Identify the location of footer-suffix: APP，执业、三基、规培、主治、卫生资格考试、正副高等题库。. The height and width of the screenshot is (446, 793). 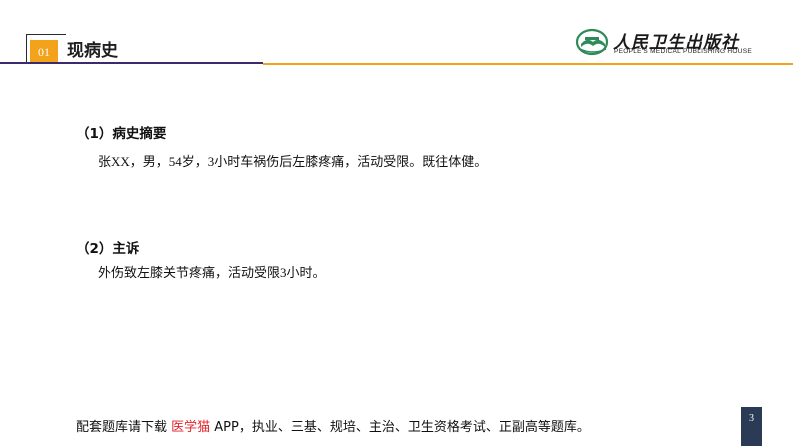
(400, 427).